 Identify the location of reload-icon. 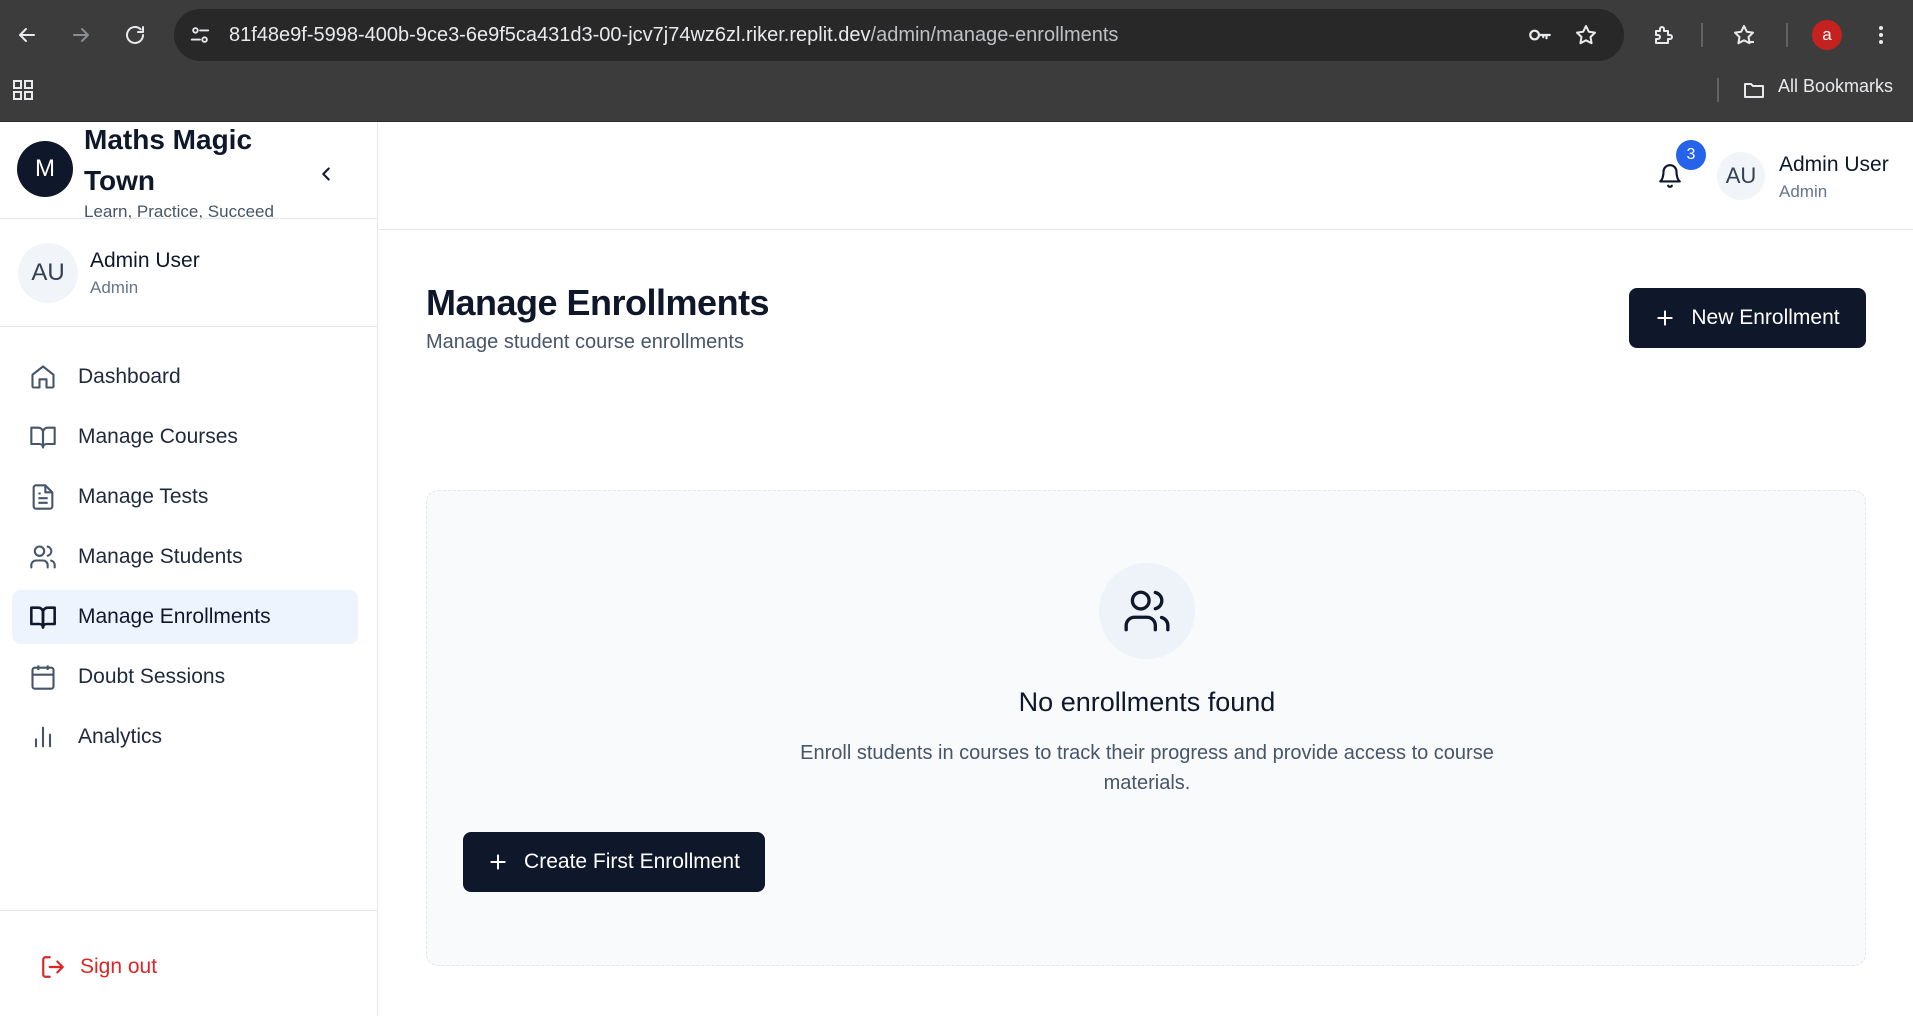
(135, 35).